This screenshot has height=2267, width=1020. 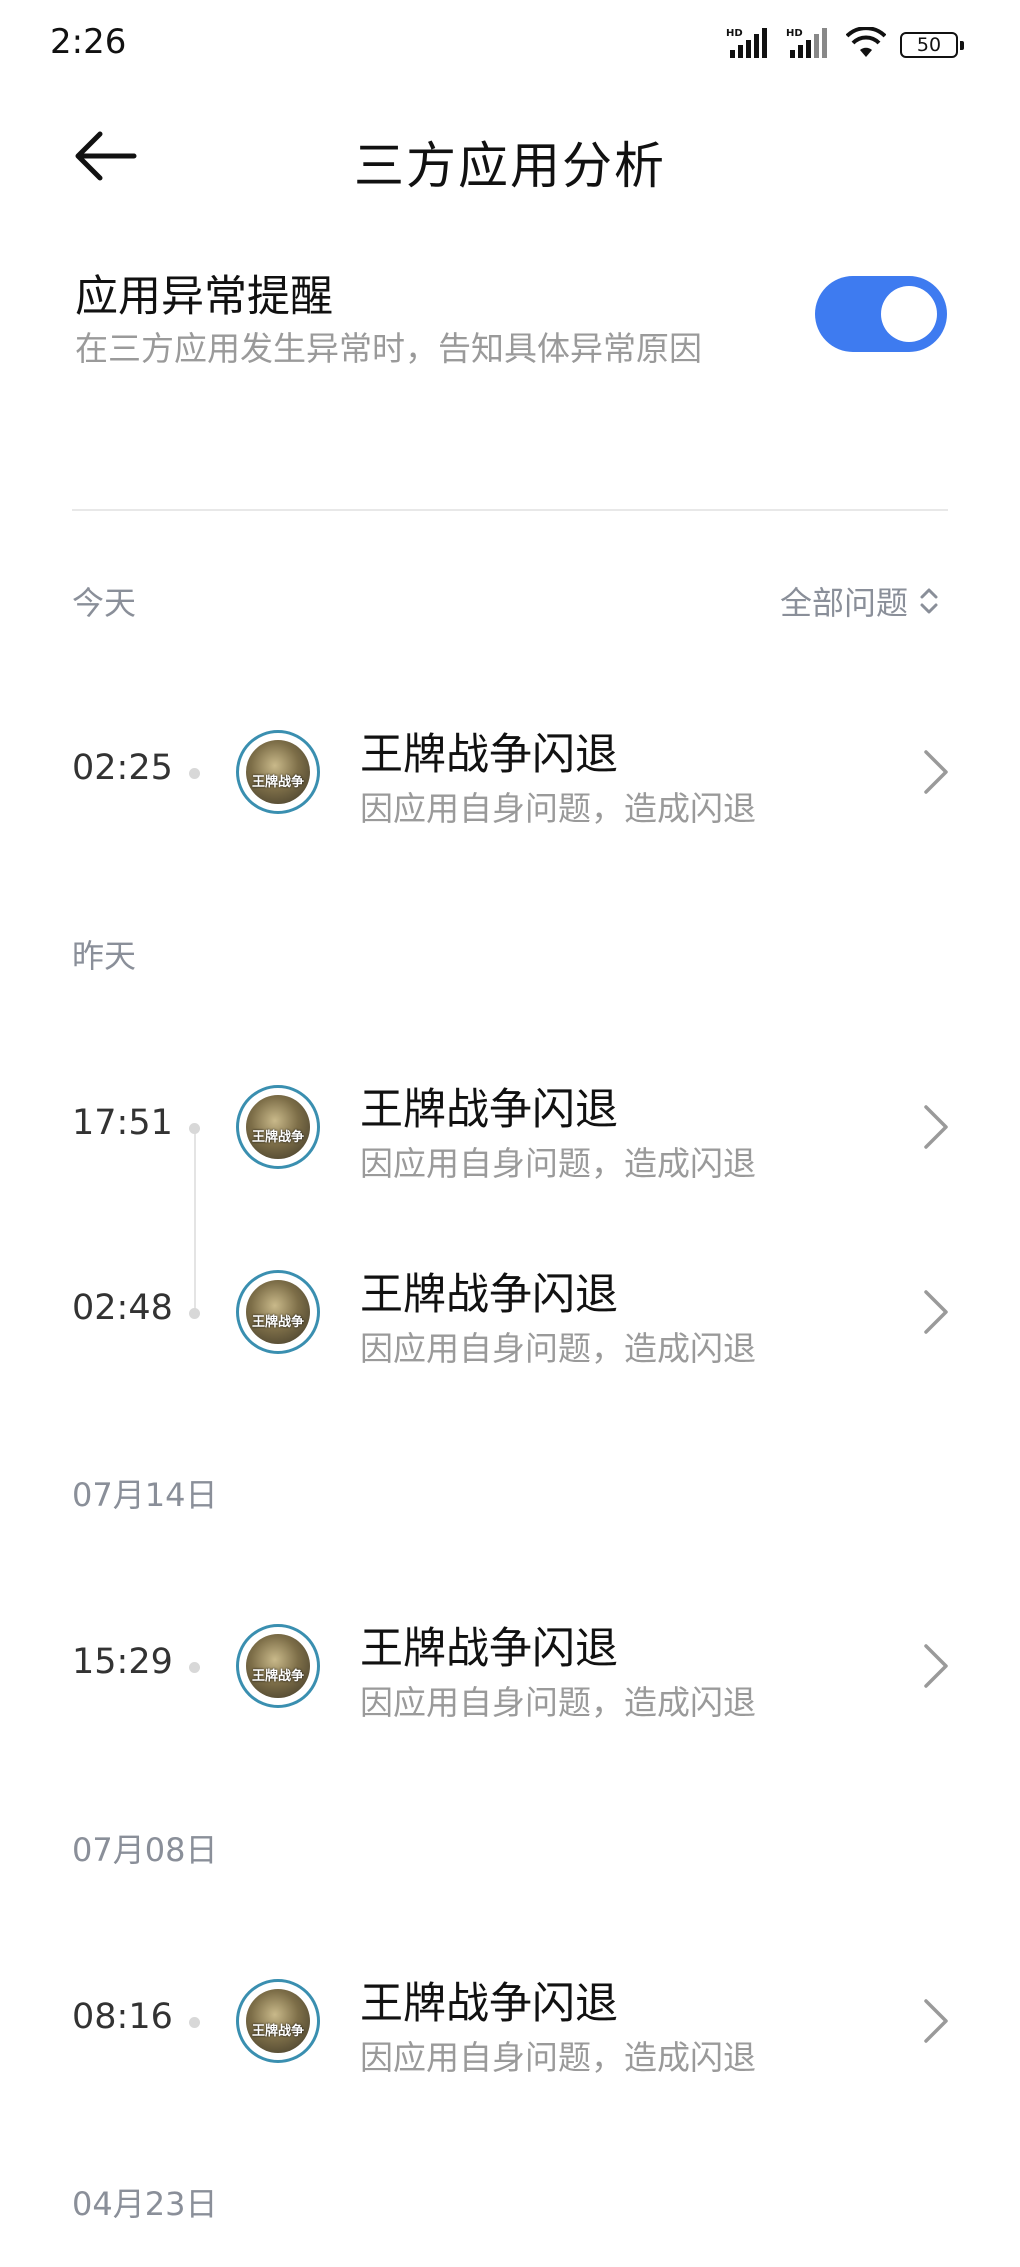 I want to click on crash-record-row: 17:51 王牌战争 王牌战争闪退 因应用自身问题，造成闪退, so click(x=510, y=1127).